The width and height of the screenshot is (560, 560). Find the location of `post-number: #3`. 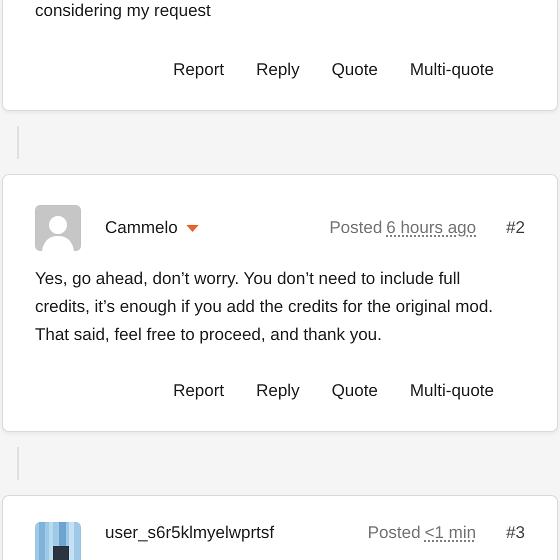

post-number: #3 is located at coordinates (515, 533).